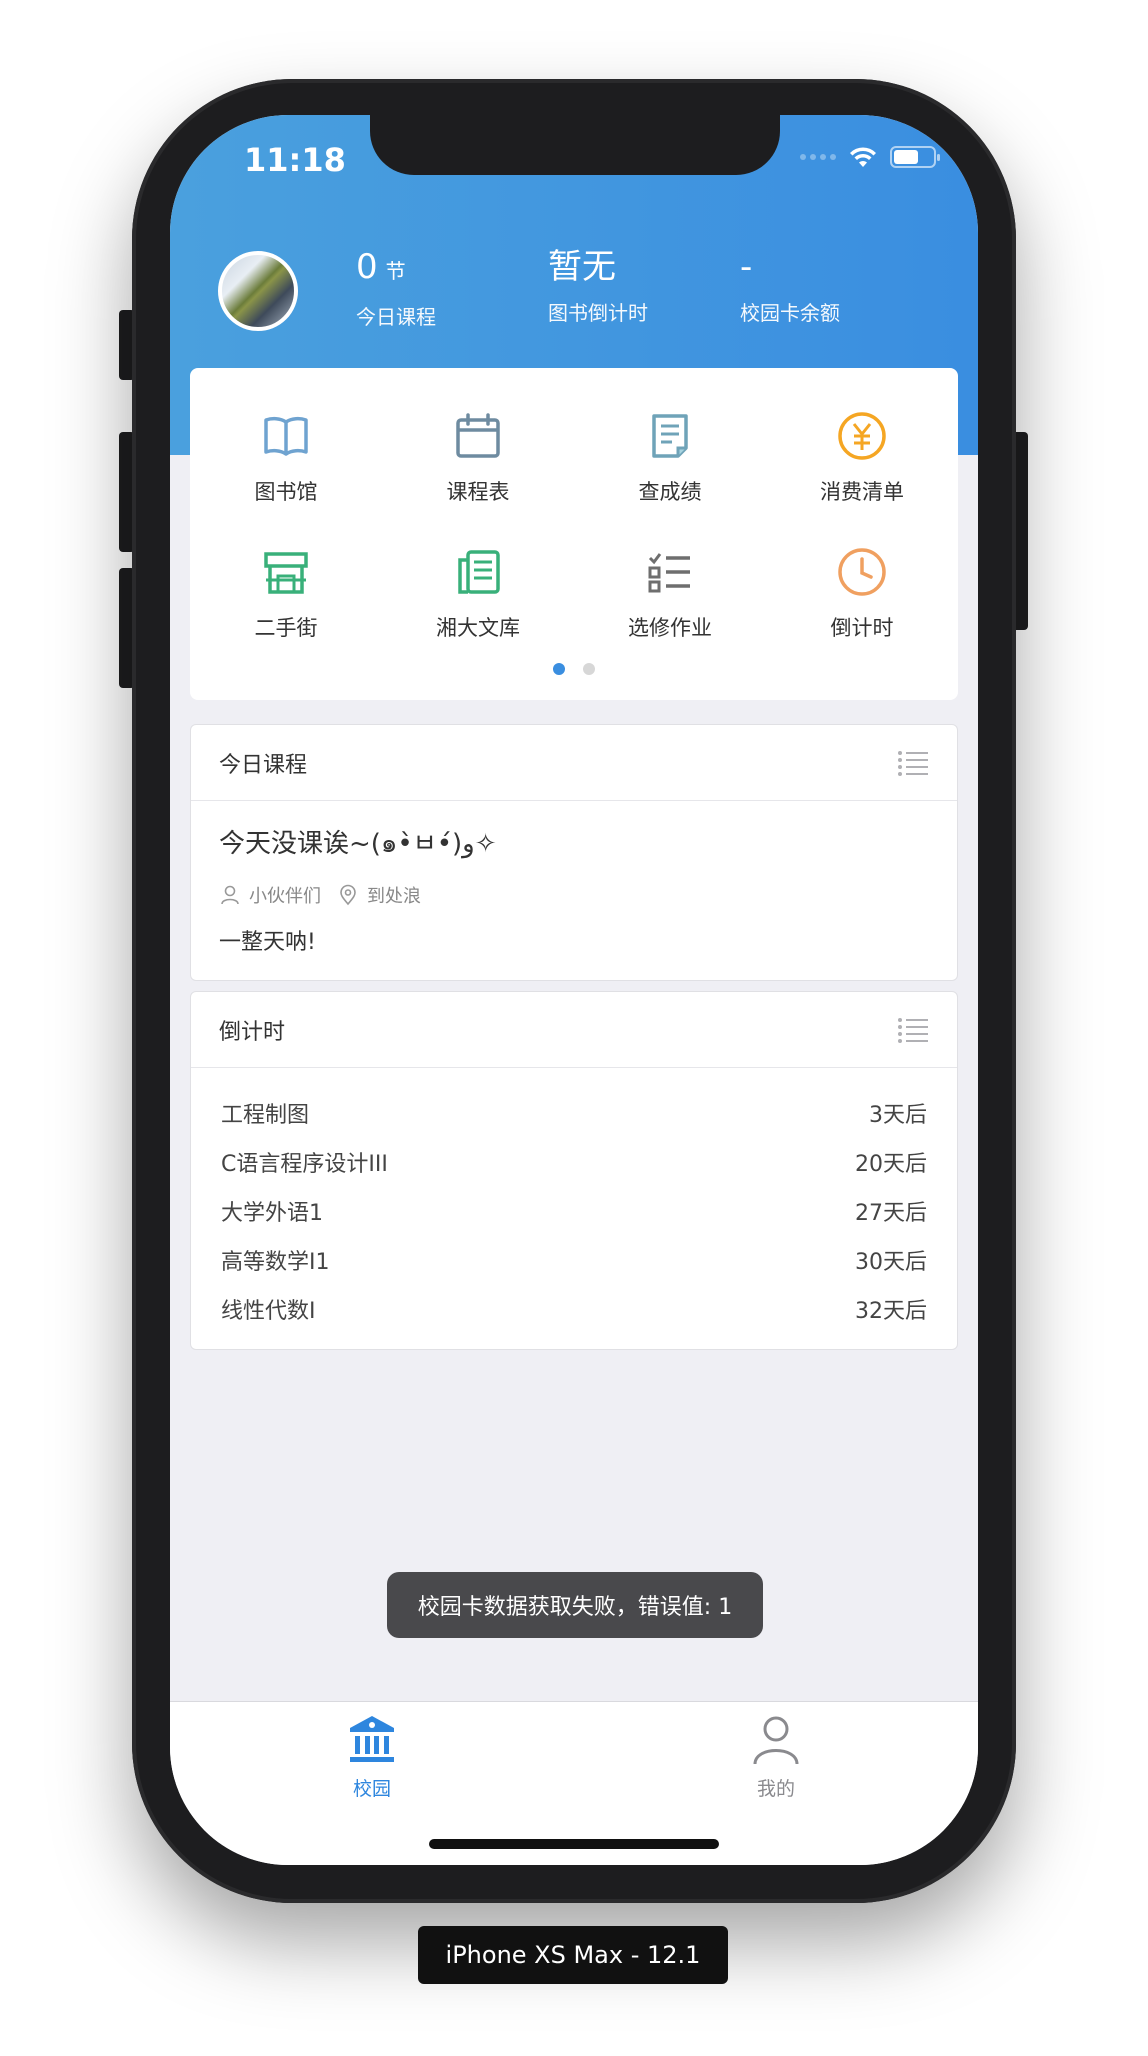 This screenshot has height=2056, width=1148. I want to click on countdown-when: 32天后, so click(891, 1311).